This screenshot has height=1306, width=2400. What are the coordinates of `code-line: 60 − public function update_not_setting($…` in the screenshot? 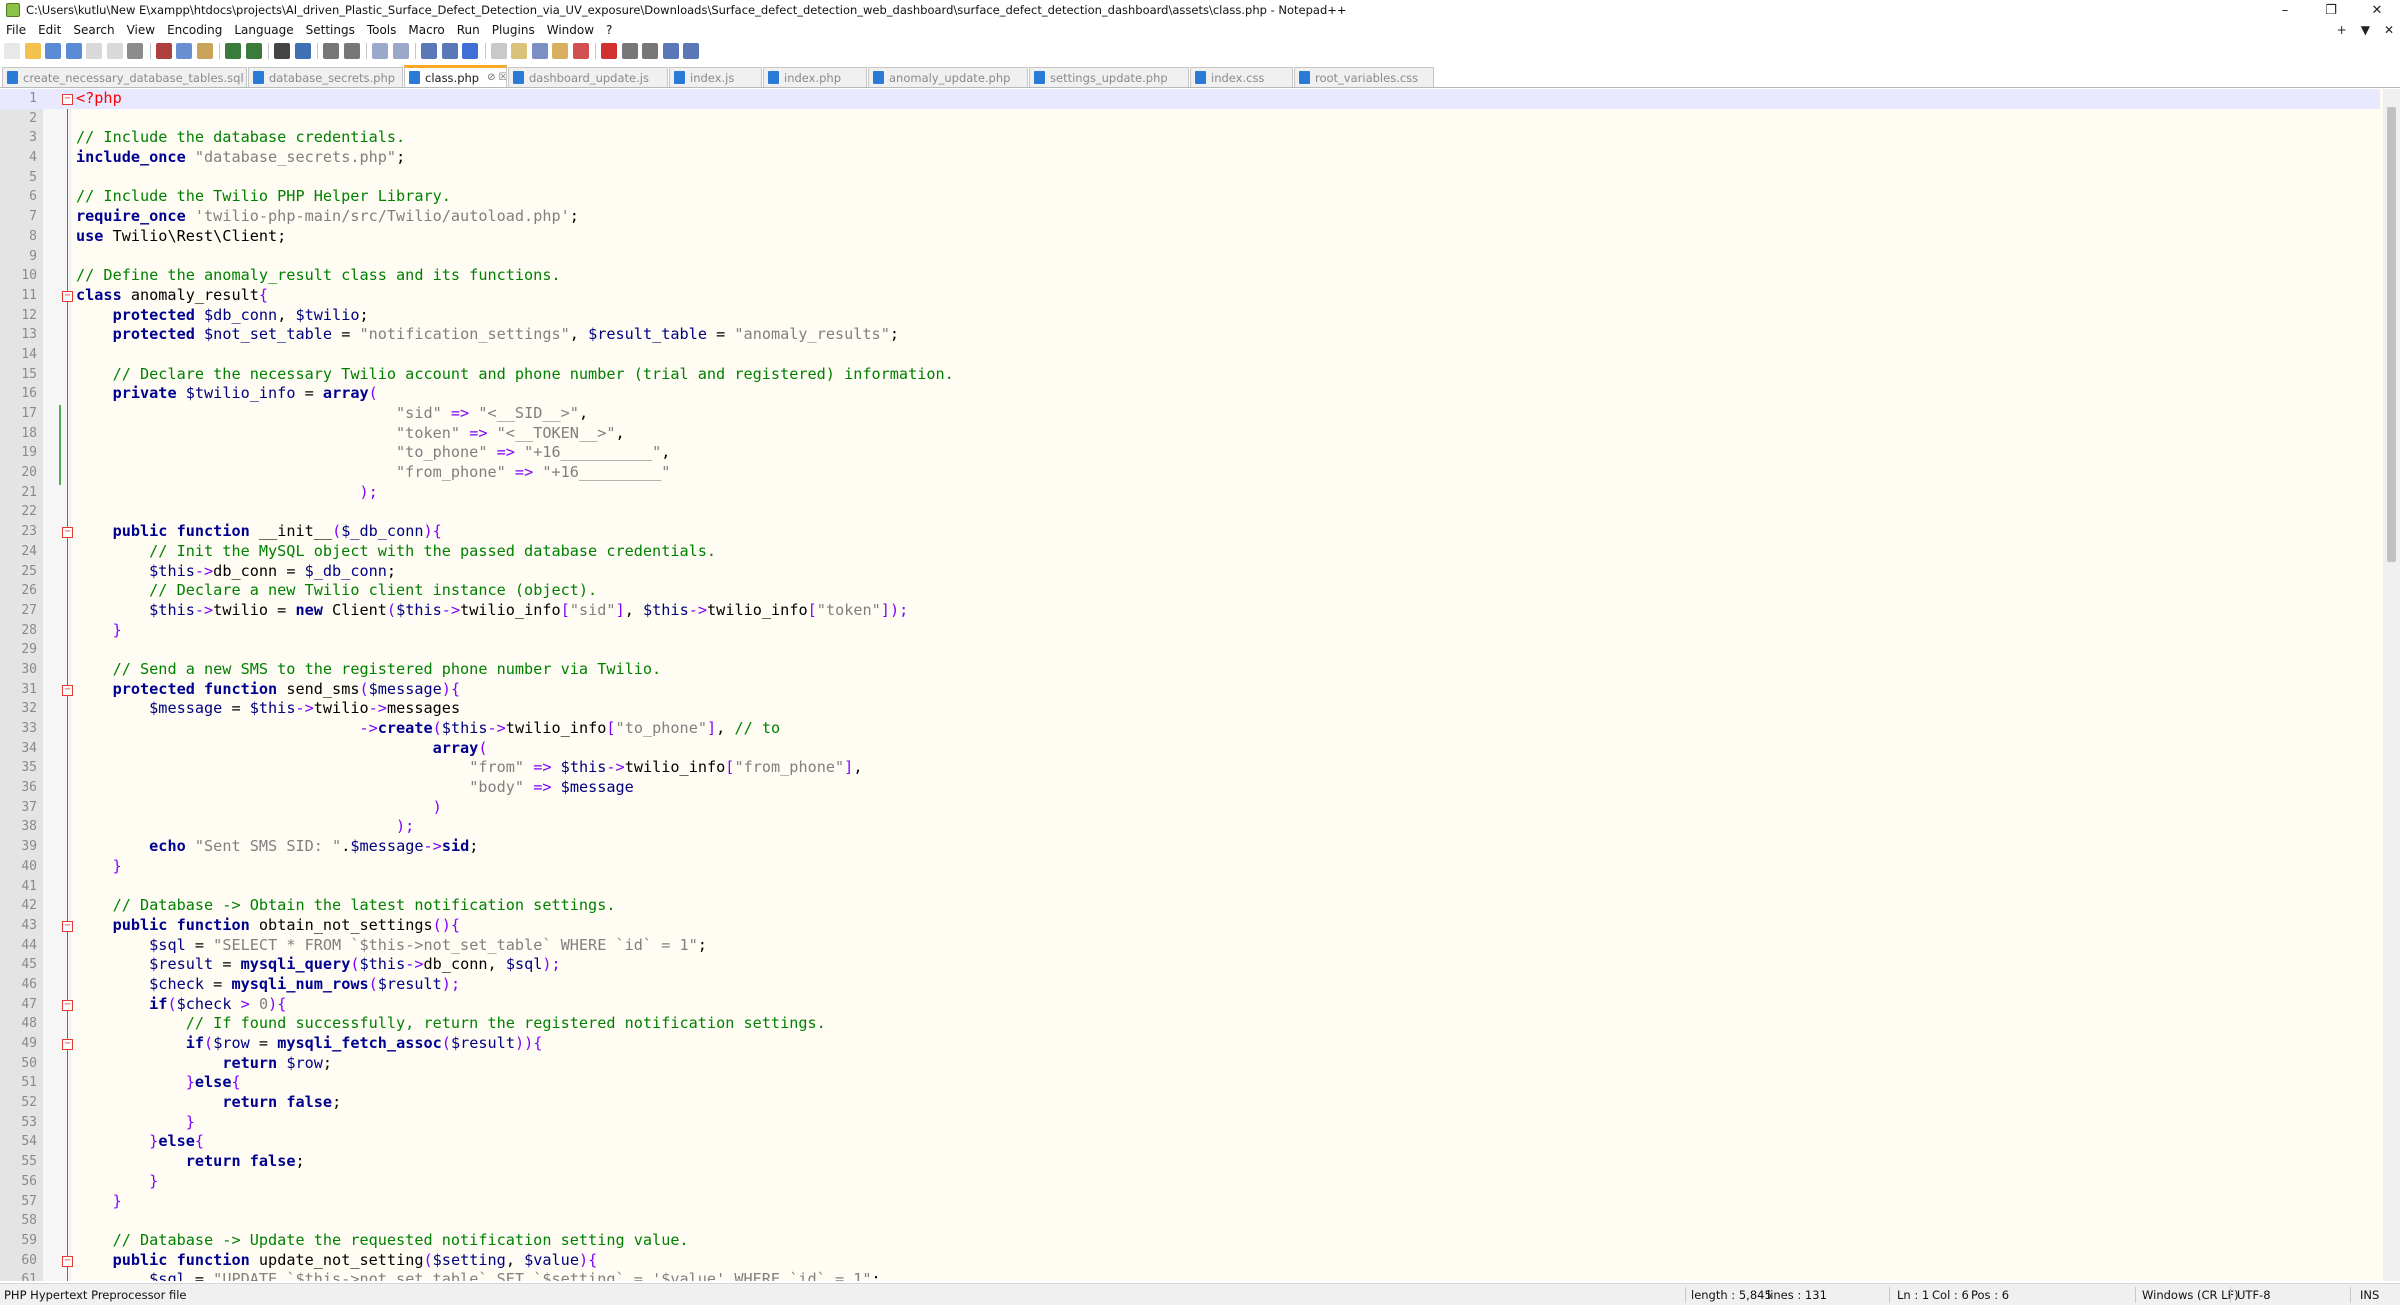 It's located at (1190, 1261).